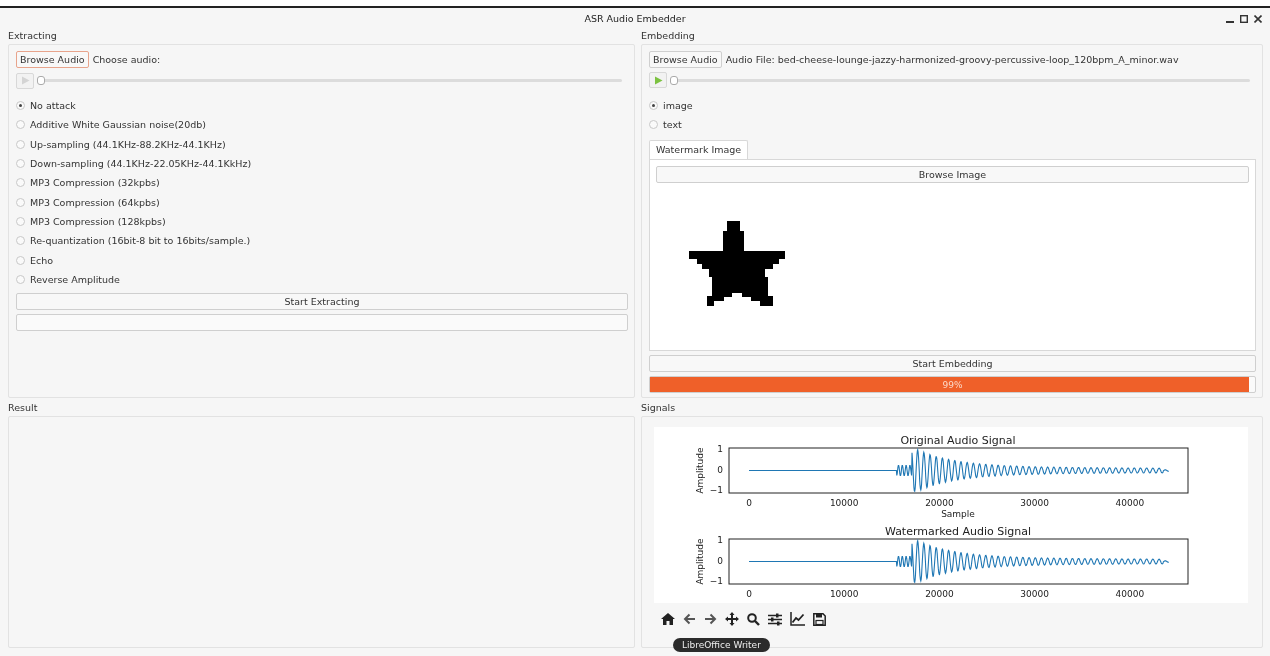 This screenshot has width=1270, height=656. What do you see at coordinates (322, 241) in the screenshot?
I see `attack-radio: Re-quantization (16bit-8 bit to 16bits/sample.)` at bounding box center [322, 241].